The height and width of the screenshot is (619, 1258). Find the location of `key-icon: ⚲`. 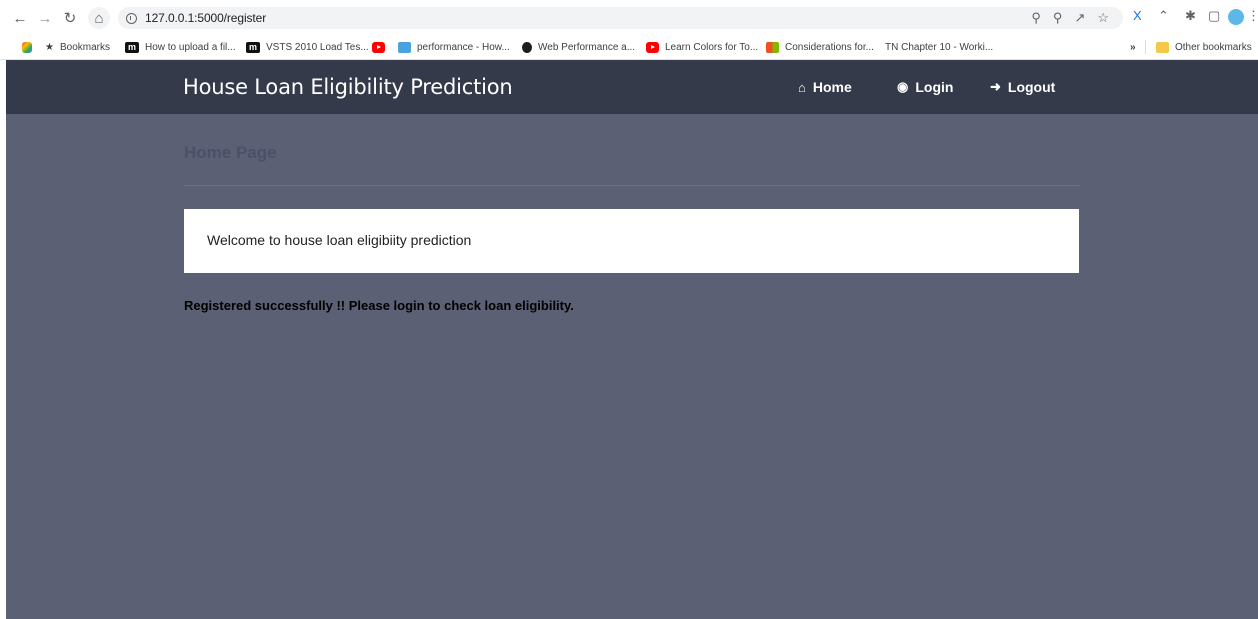

key-icon: ⚲ is located at coordinates (1036, 18).